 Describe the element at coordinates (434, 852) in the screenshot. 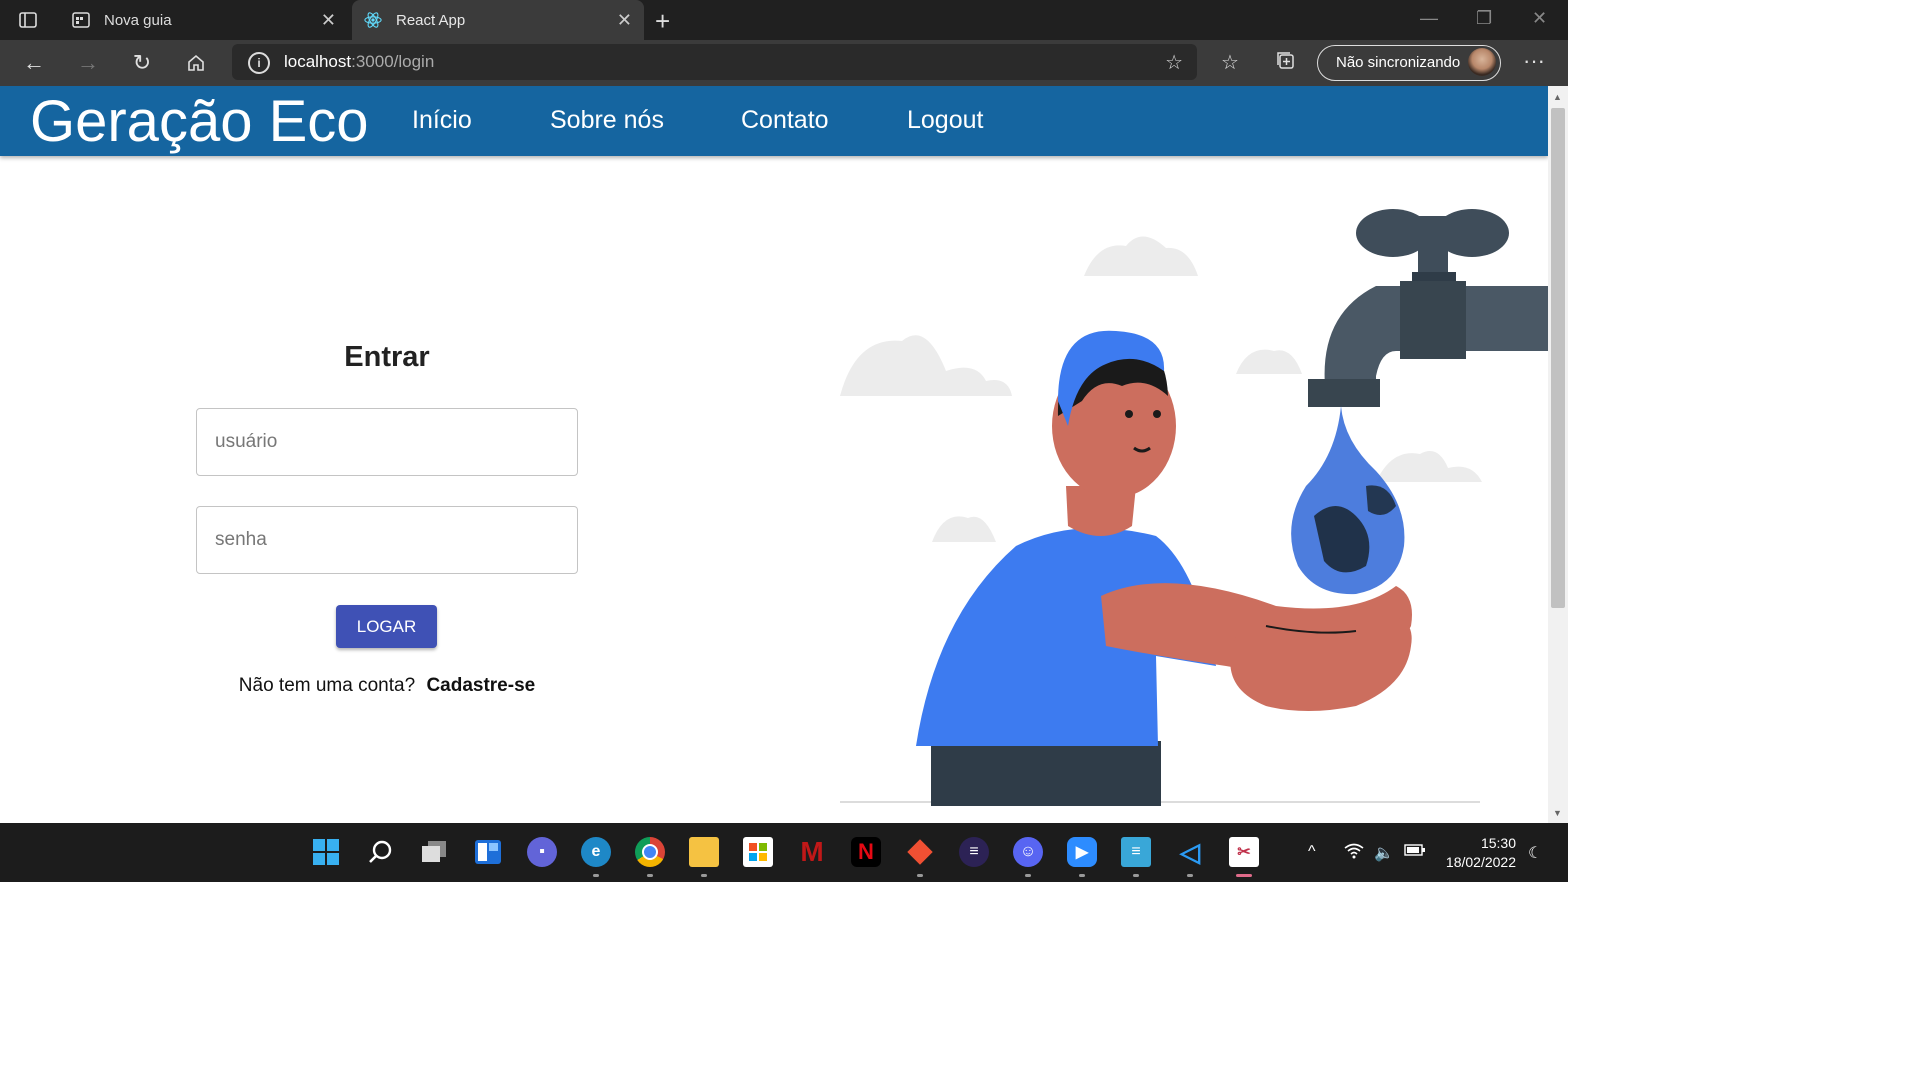

I see `task-view-icon` at that location.